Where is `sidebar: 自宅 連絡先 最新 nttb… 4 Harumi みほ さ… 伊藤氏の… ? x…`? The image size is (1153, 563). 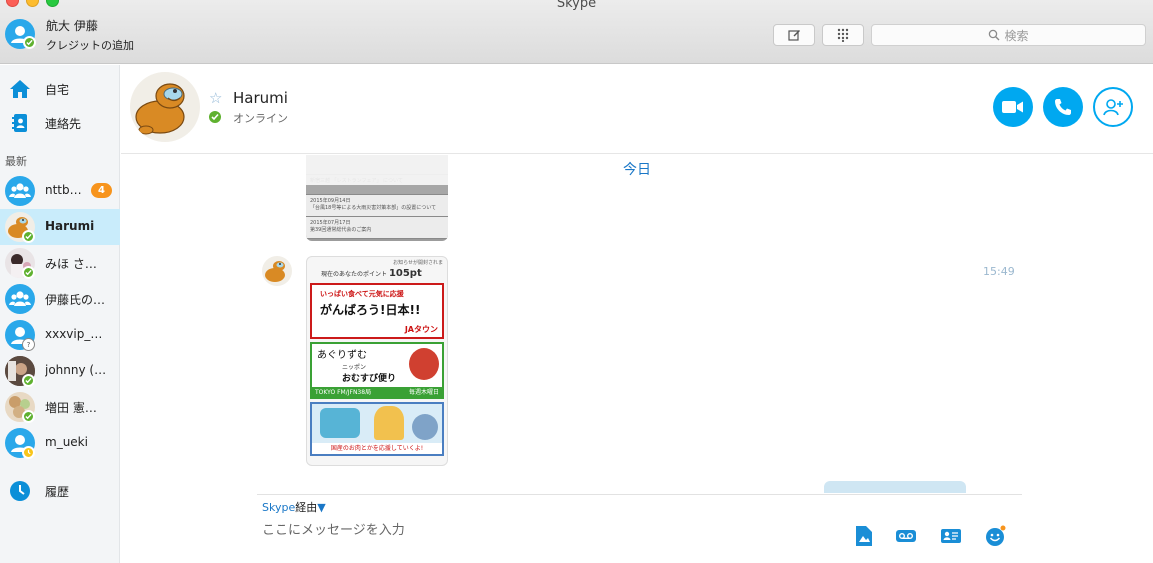
sidebar: 自宅 連絡先 最新 nttb… 4 Harumi みほ さ… 伊藤氏の… ? x… is located at coordinates (60, 314).